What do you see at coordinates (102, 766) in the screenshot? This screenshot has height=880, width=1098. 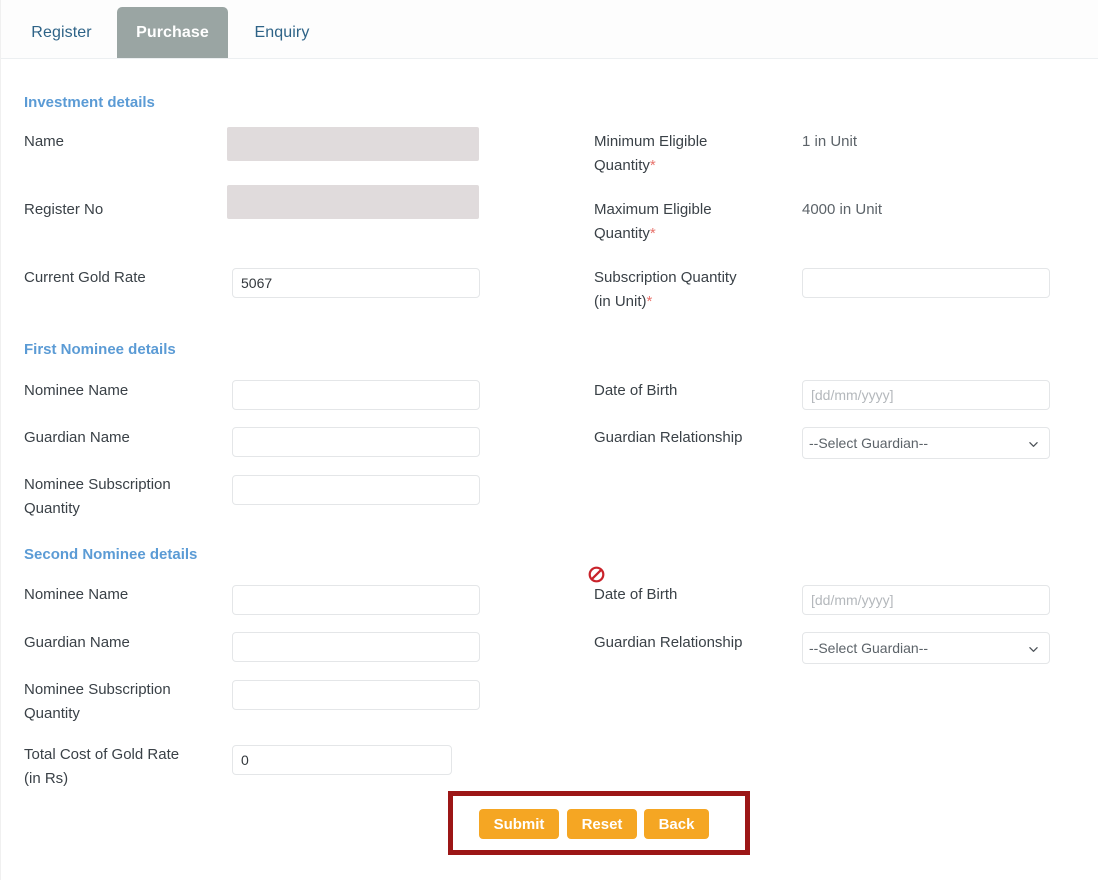 I see `label-total-cost-of-gold-rate: Total Cost of Gold Rate (in Rs)` at bounding box center [102, 766].